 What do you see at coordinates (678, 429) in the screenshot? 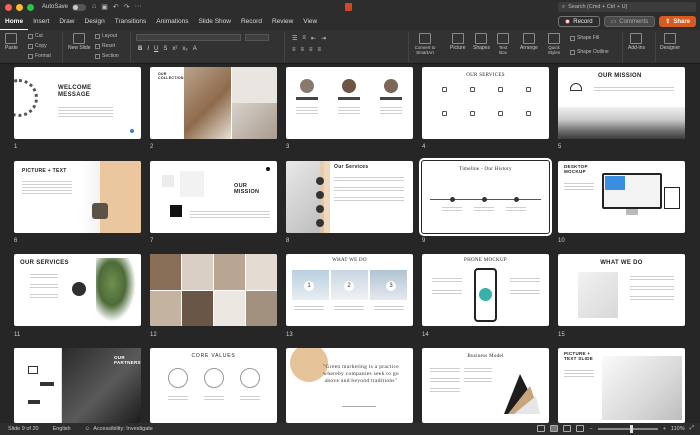
I see `zoom-level: 110%` at bounding box center [678, 429].